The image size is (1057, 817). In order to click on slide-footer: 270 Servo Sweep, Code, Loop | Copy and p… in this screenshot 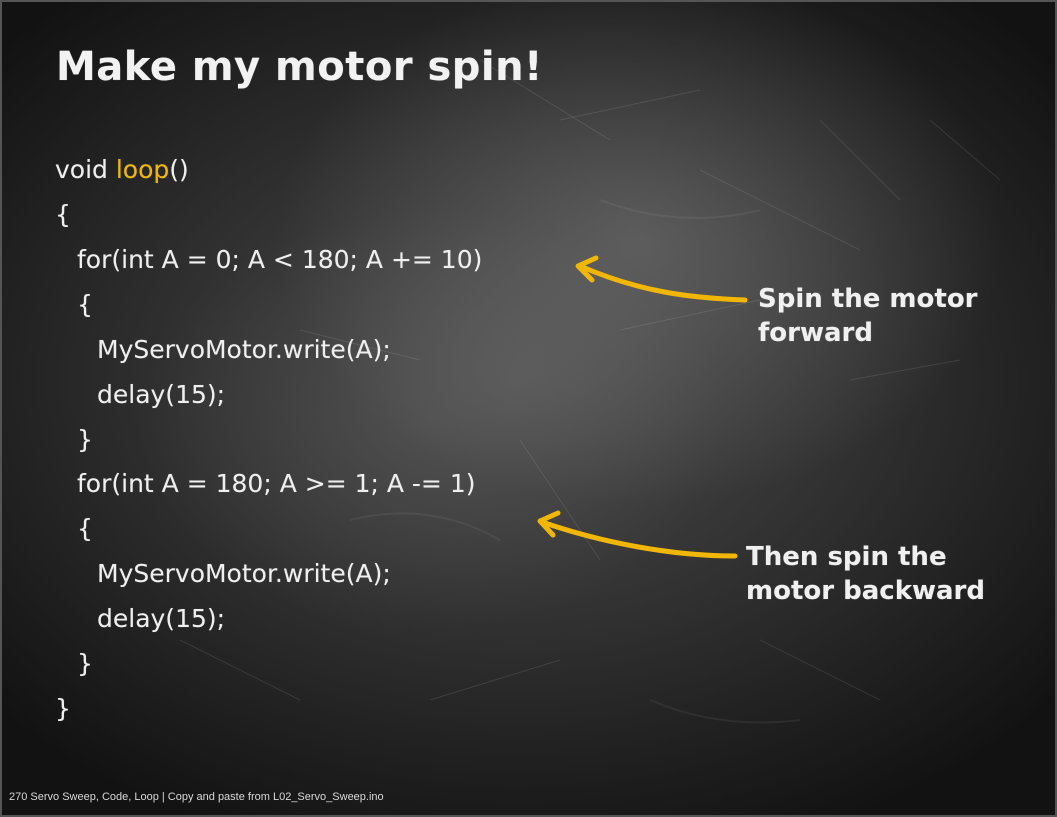, I will do `click(196, 797)`.